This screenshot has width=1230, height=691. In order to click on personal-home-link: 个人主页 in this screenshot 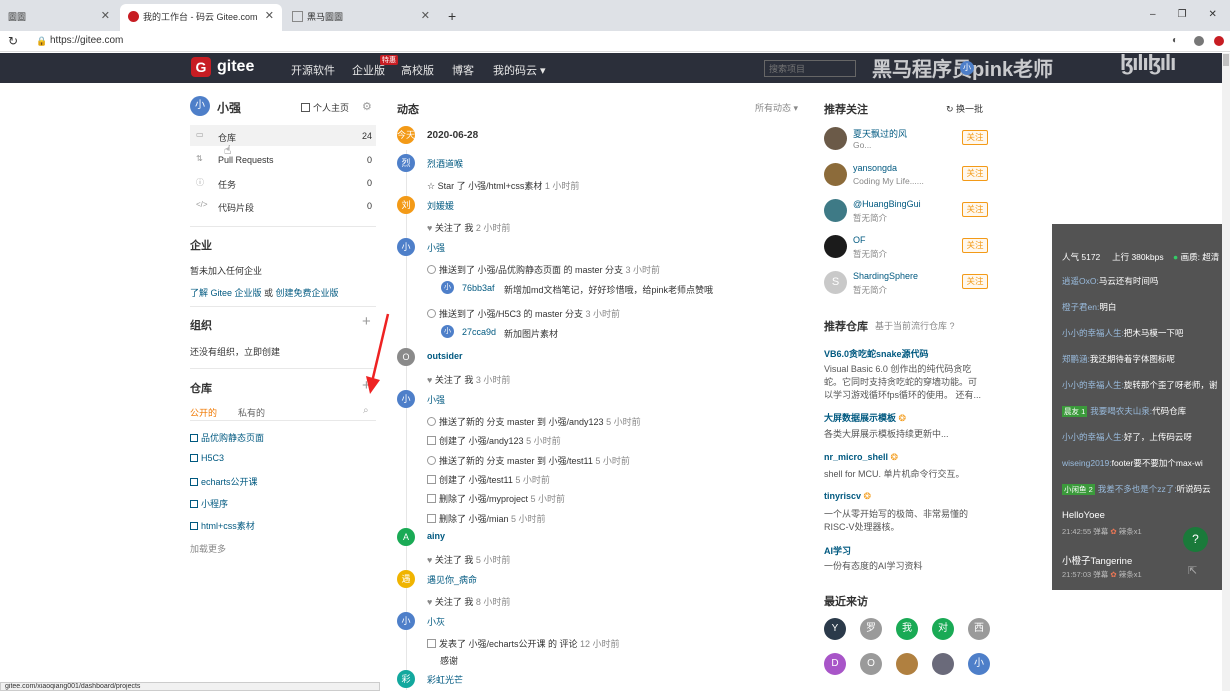, I will do `click(325, 107)`.